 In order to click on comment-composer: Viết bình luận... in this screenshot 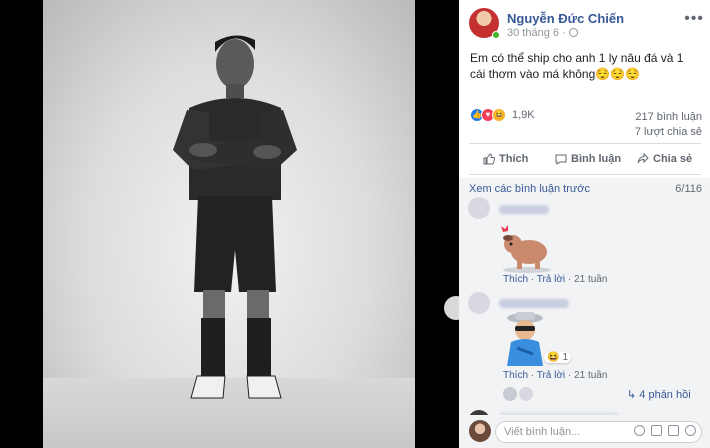, I will do `click(584, 431)`.